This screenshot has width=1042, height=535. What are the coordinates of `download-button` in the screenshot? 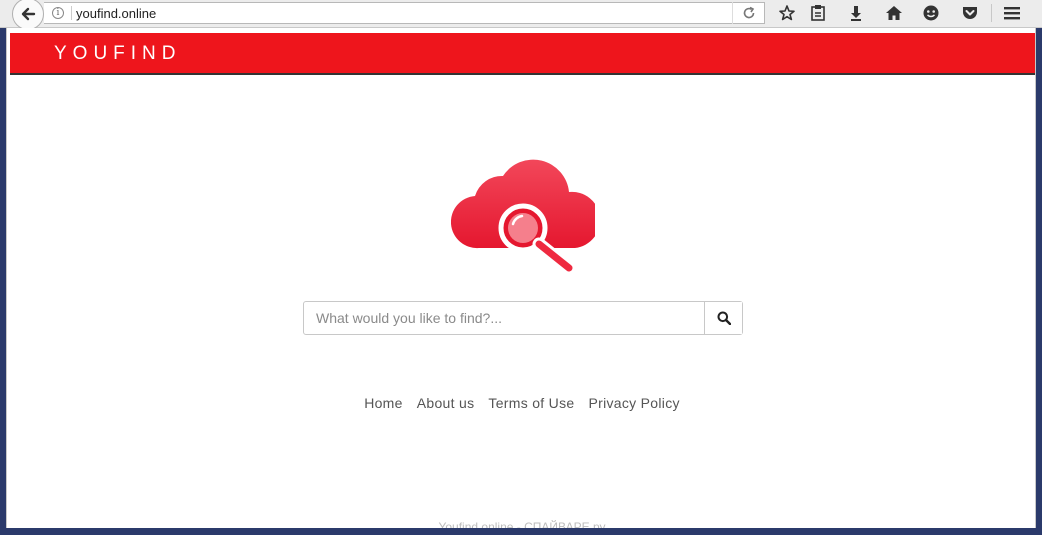 It's located at (856, 13).